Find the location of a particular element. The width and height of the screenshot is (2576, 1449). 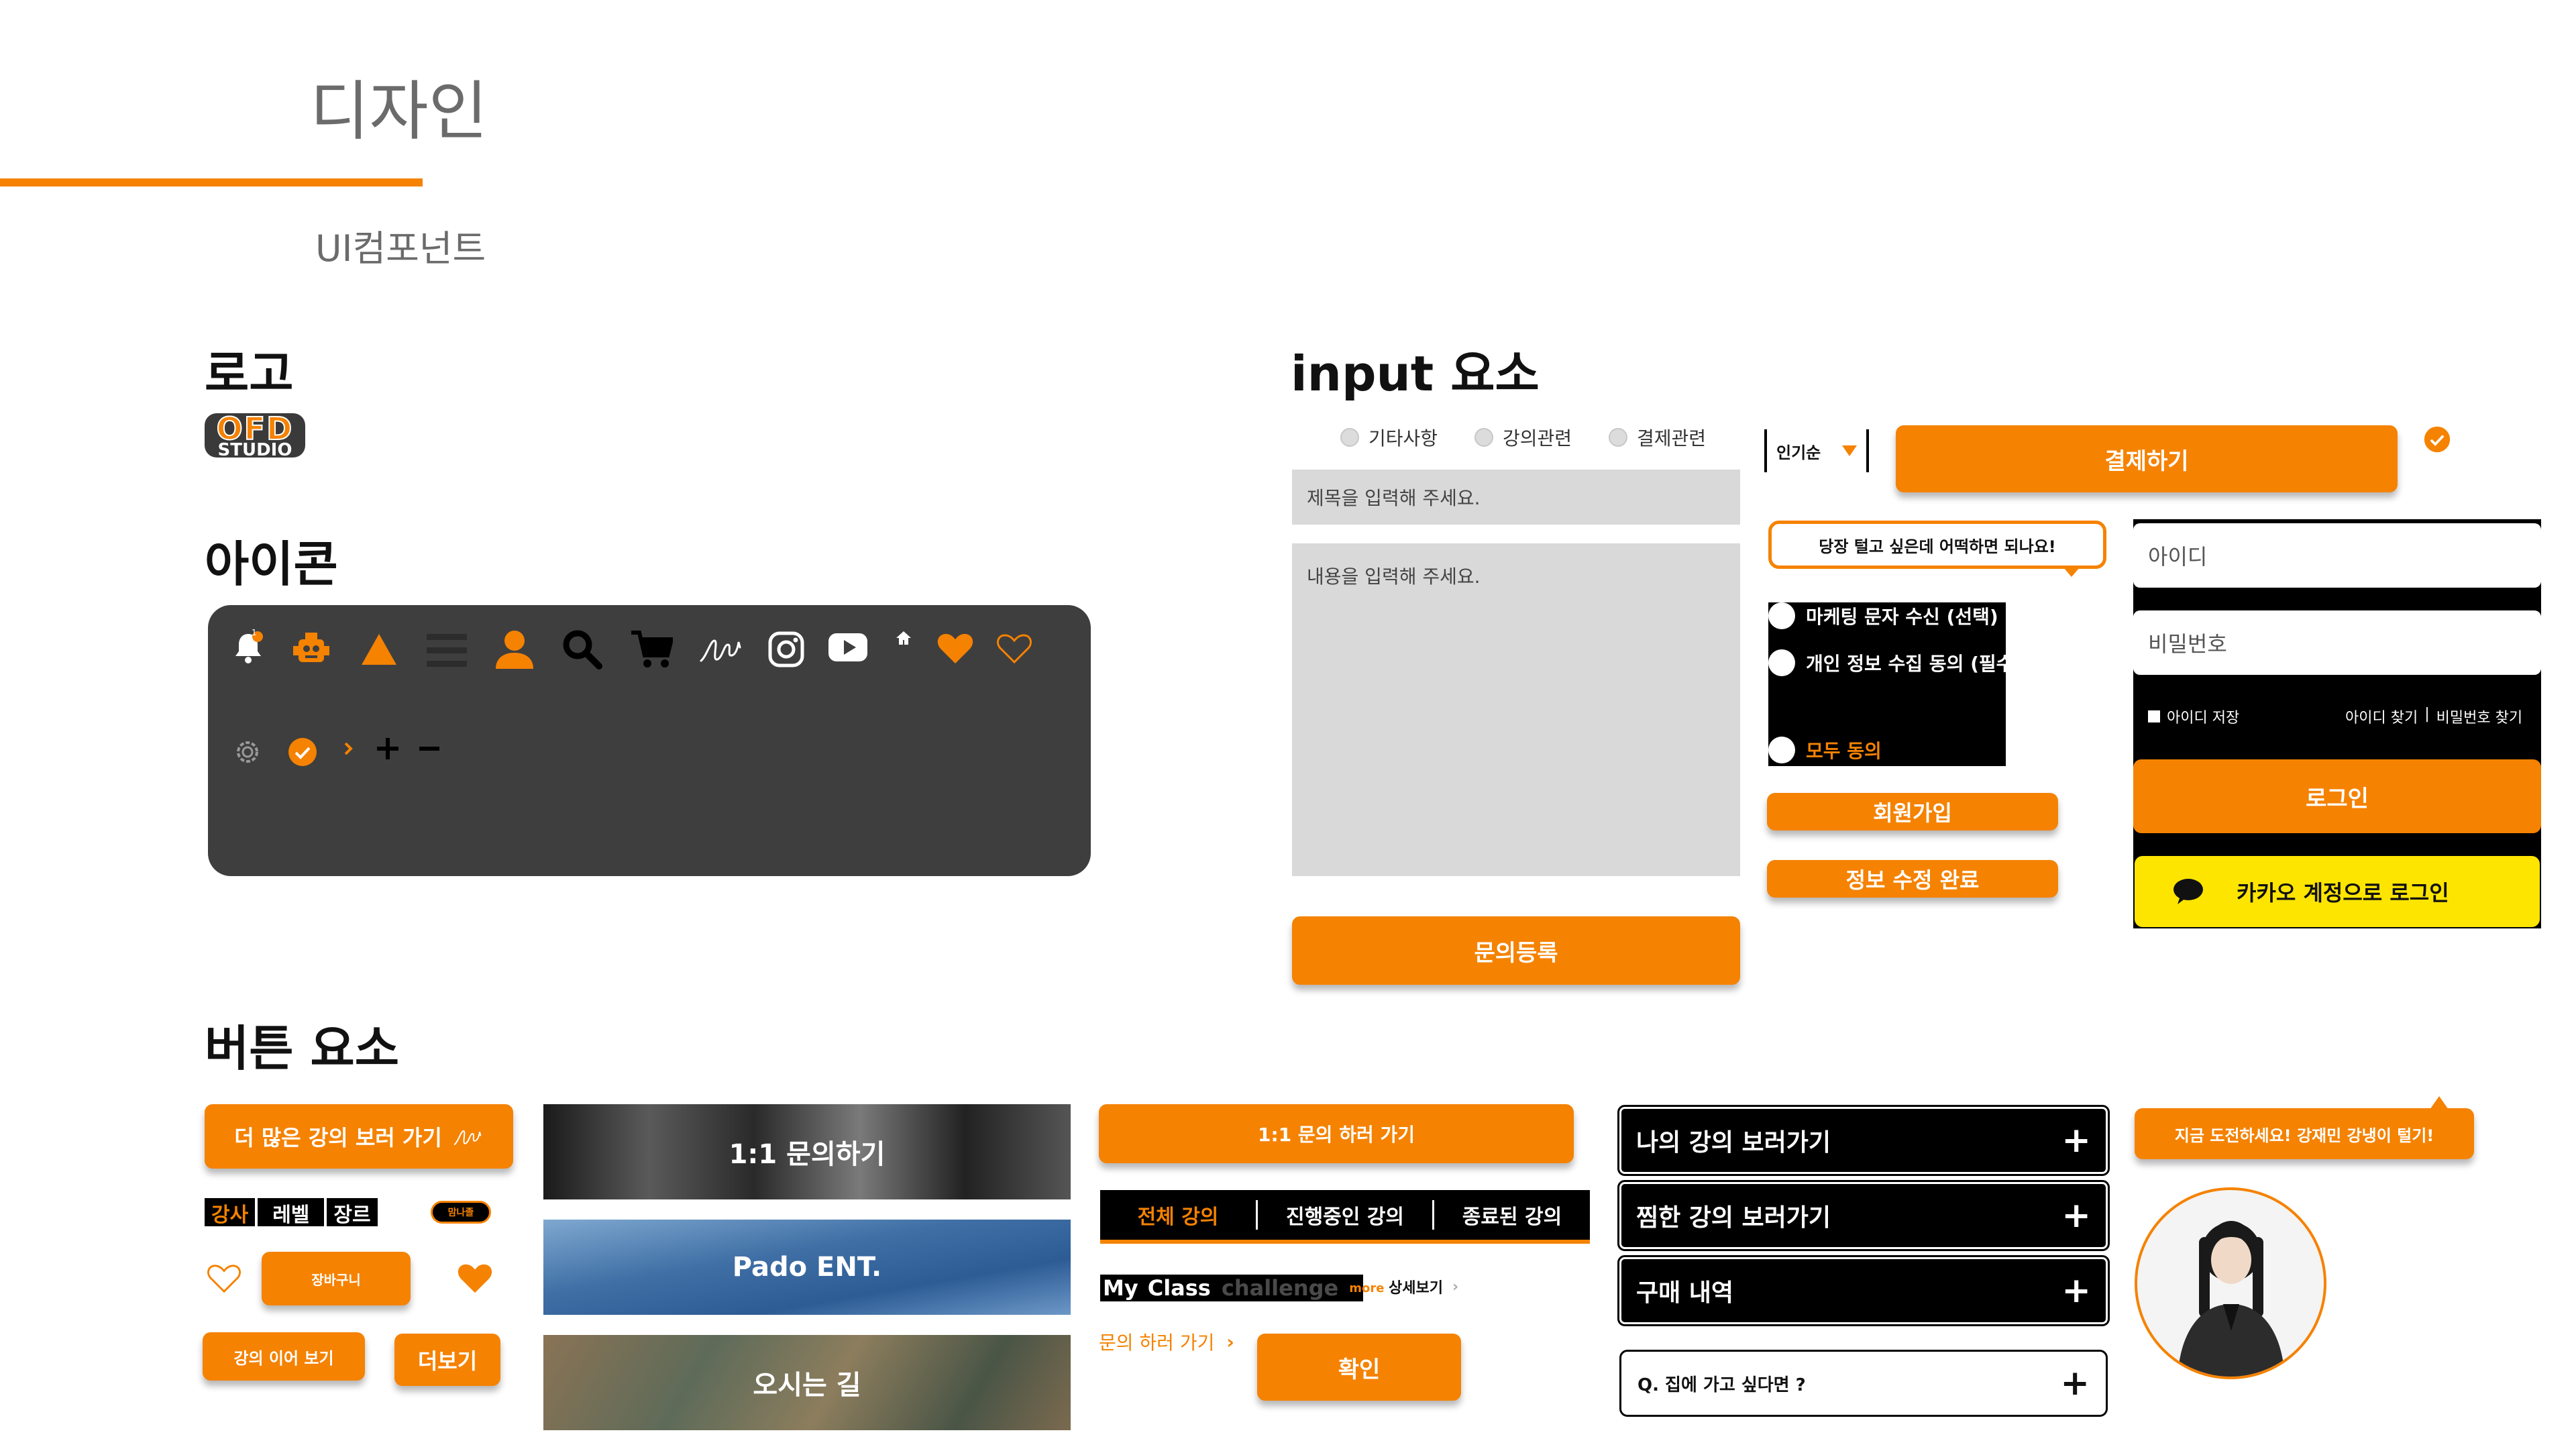

kakao-login-button: 카카오 계정으로 로그인 is located at coordinates (2337, 891).